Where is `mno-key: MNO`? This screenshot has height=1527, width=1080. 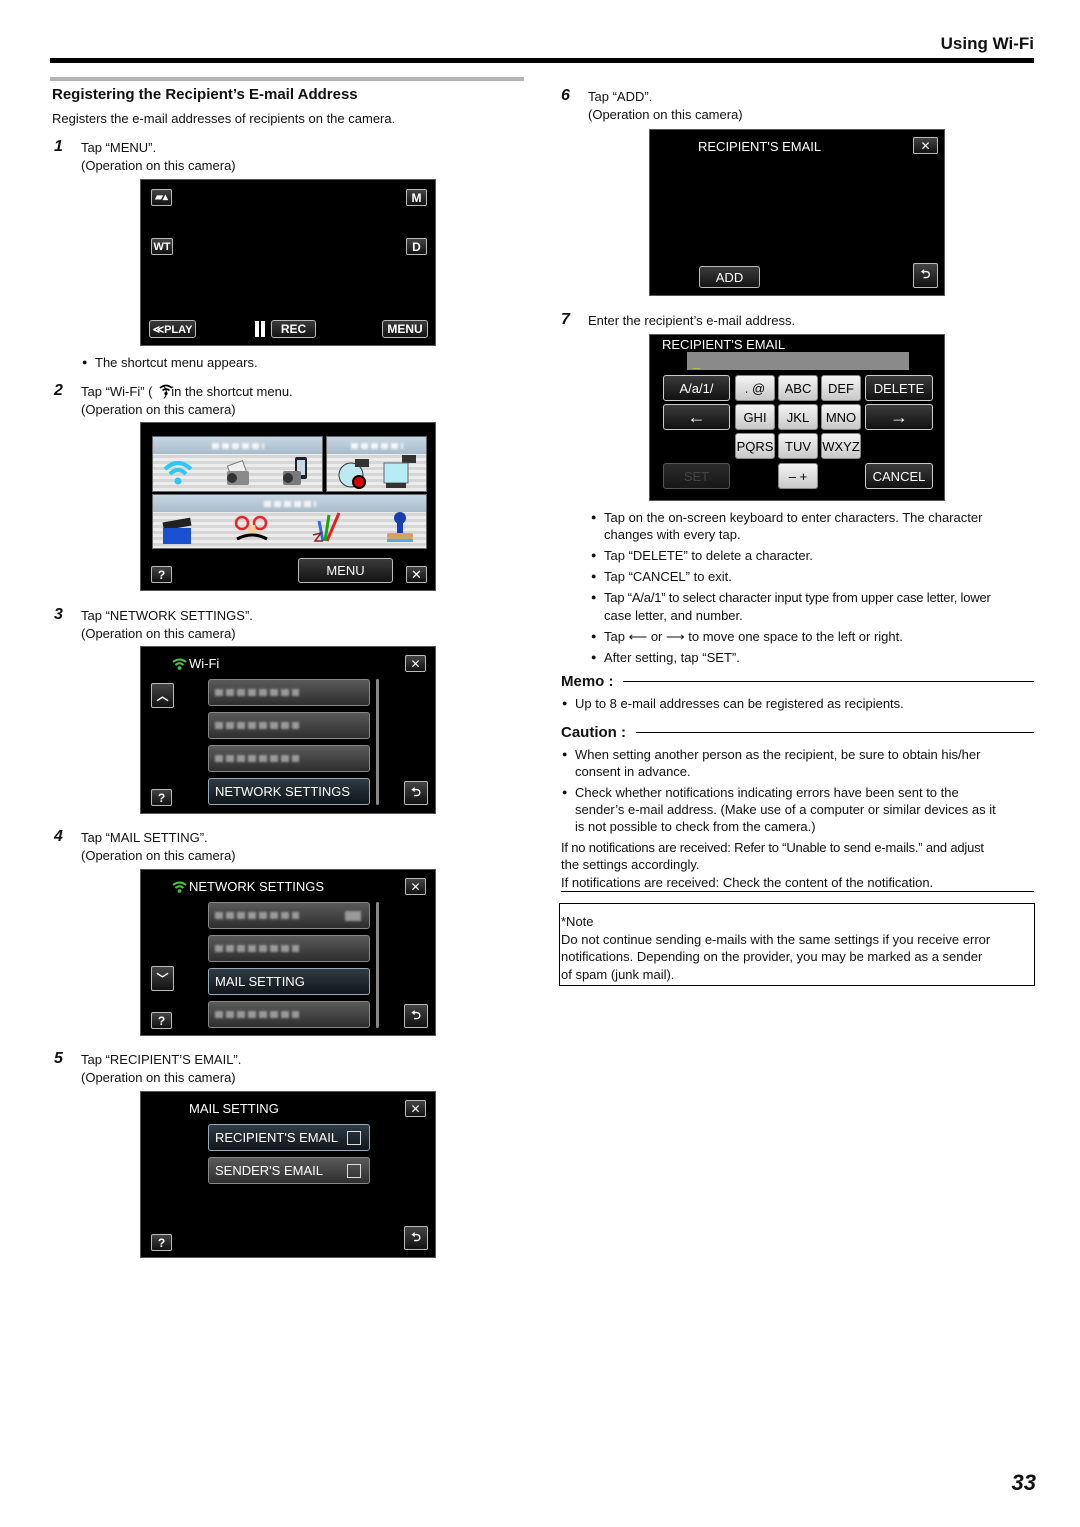 mno-key: MNO is located at coordinates (841, 417).